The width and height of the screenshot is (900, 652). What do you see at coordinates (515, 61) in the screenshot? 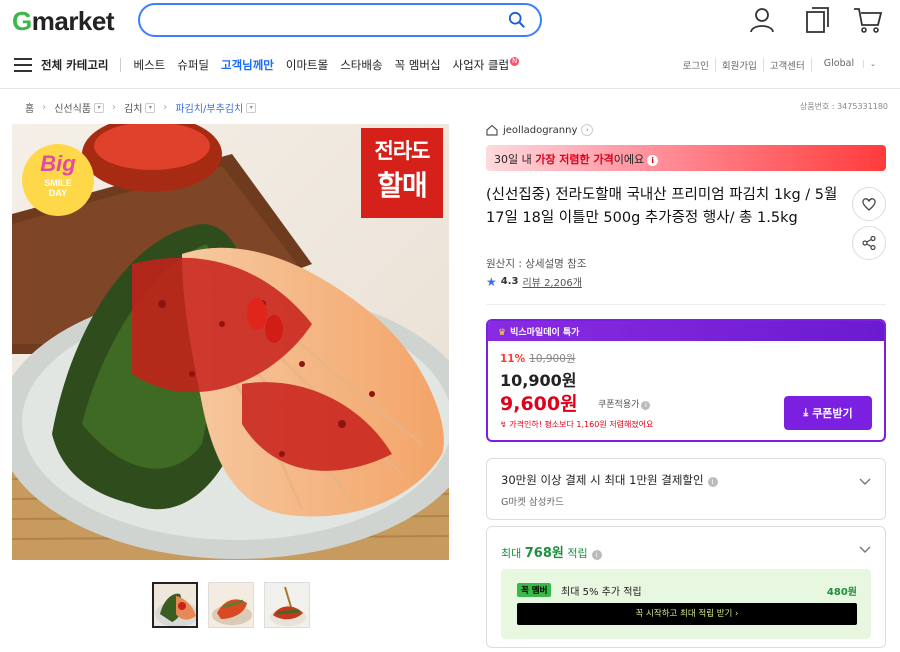
I see `new-badge: N` at bounding box center [515, 61].